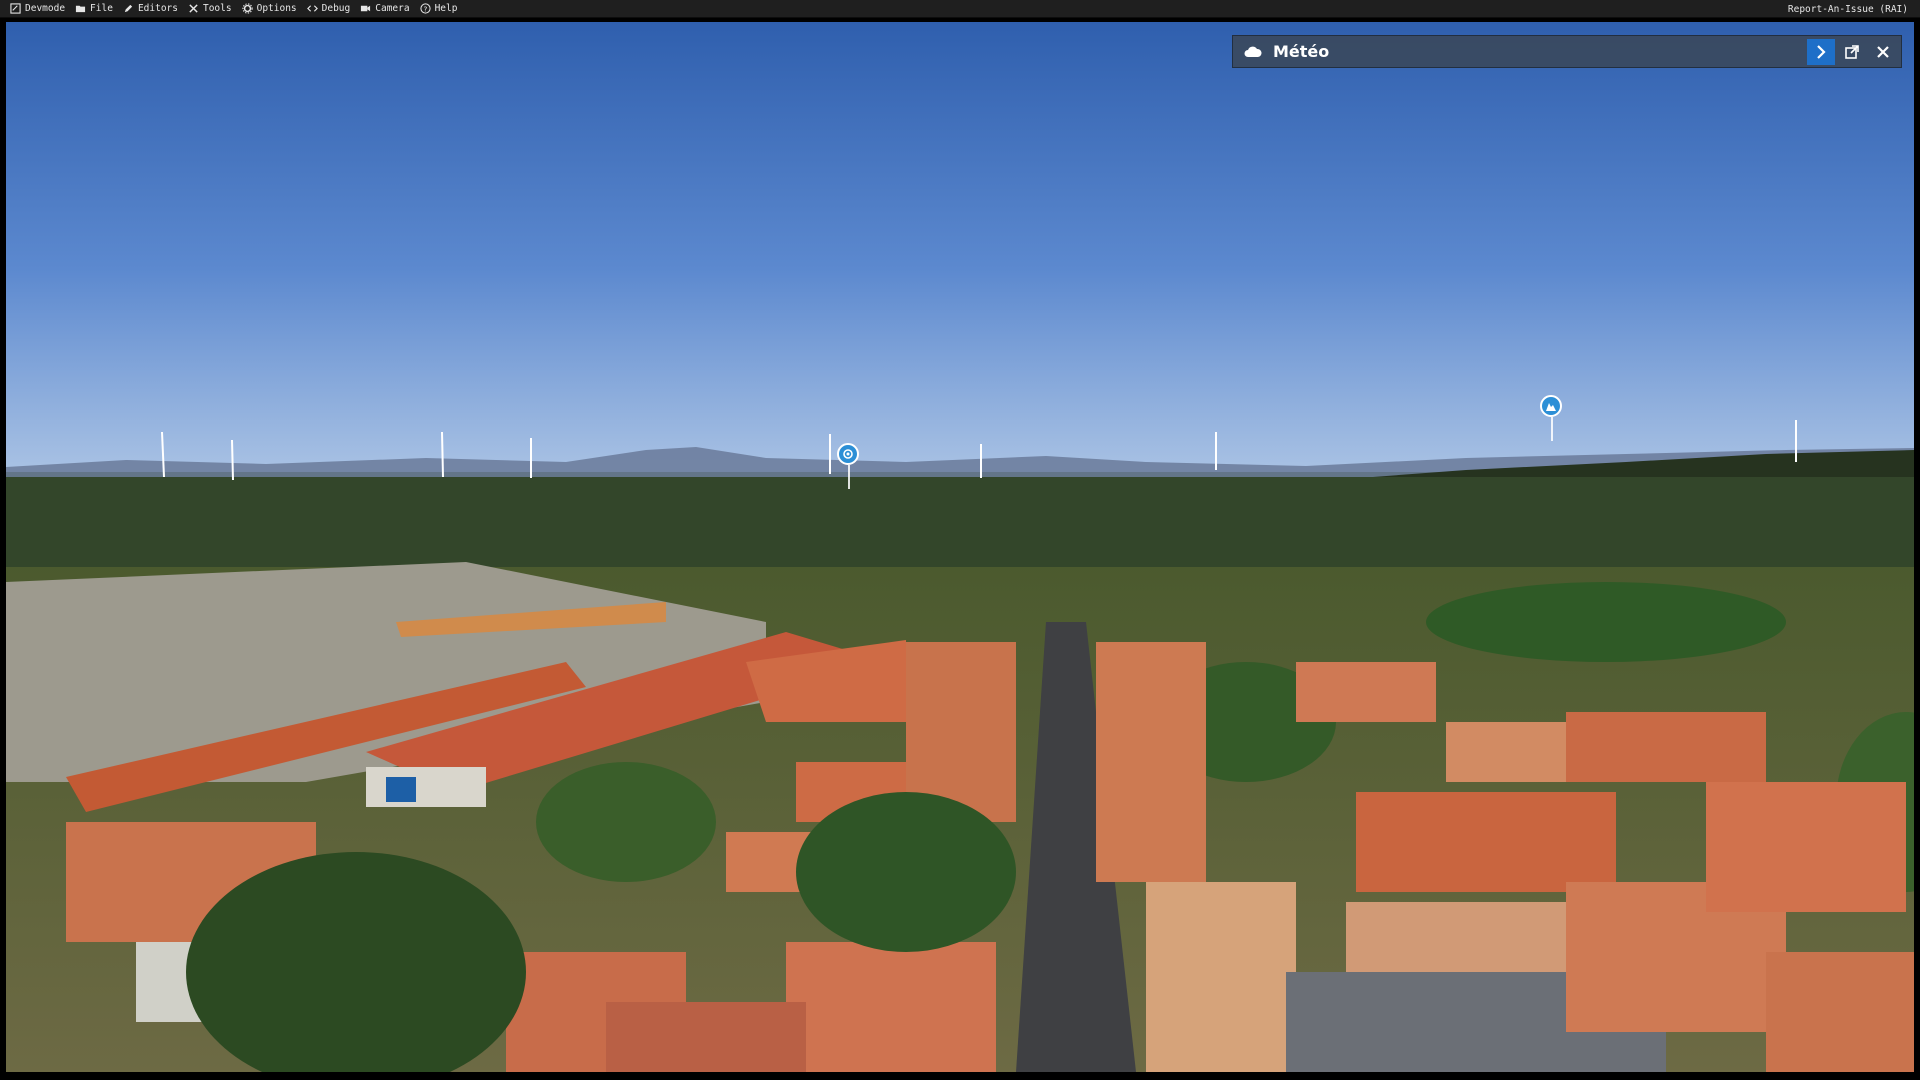  What do you see at coordinates (1253, 52) in the screenshot?
I see `cloud-icon` at bounding box center [1253, 52].